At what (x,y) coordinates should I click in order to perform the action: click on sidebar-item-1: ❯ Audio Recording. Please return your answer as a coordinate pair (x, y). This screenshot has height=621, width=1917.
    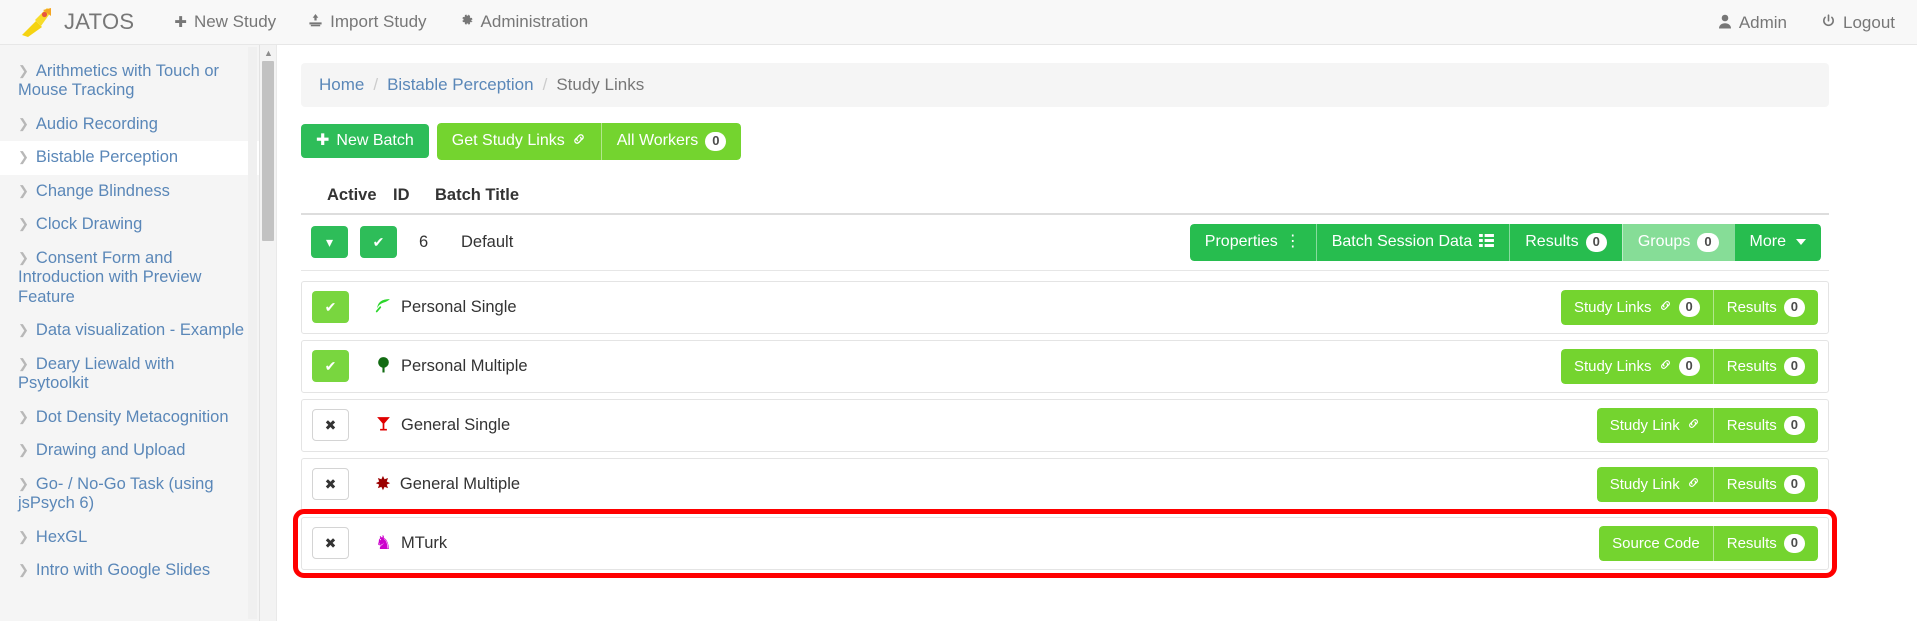
    Looking at the image, I should click on (129, 124).